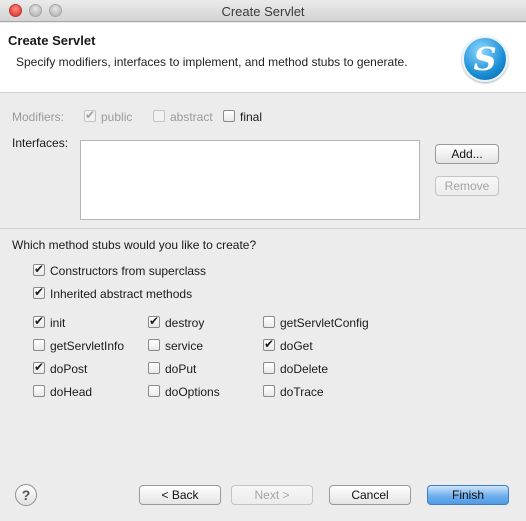 This screenshot has height=521, width=526. What do you see at coordinates (269, 368) in the screenshot?
I see `dodelete-checkbox` at bounding box center [269, 368].